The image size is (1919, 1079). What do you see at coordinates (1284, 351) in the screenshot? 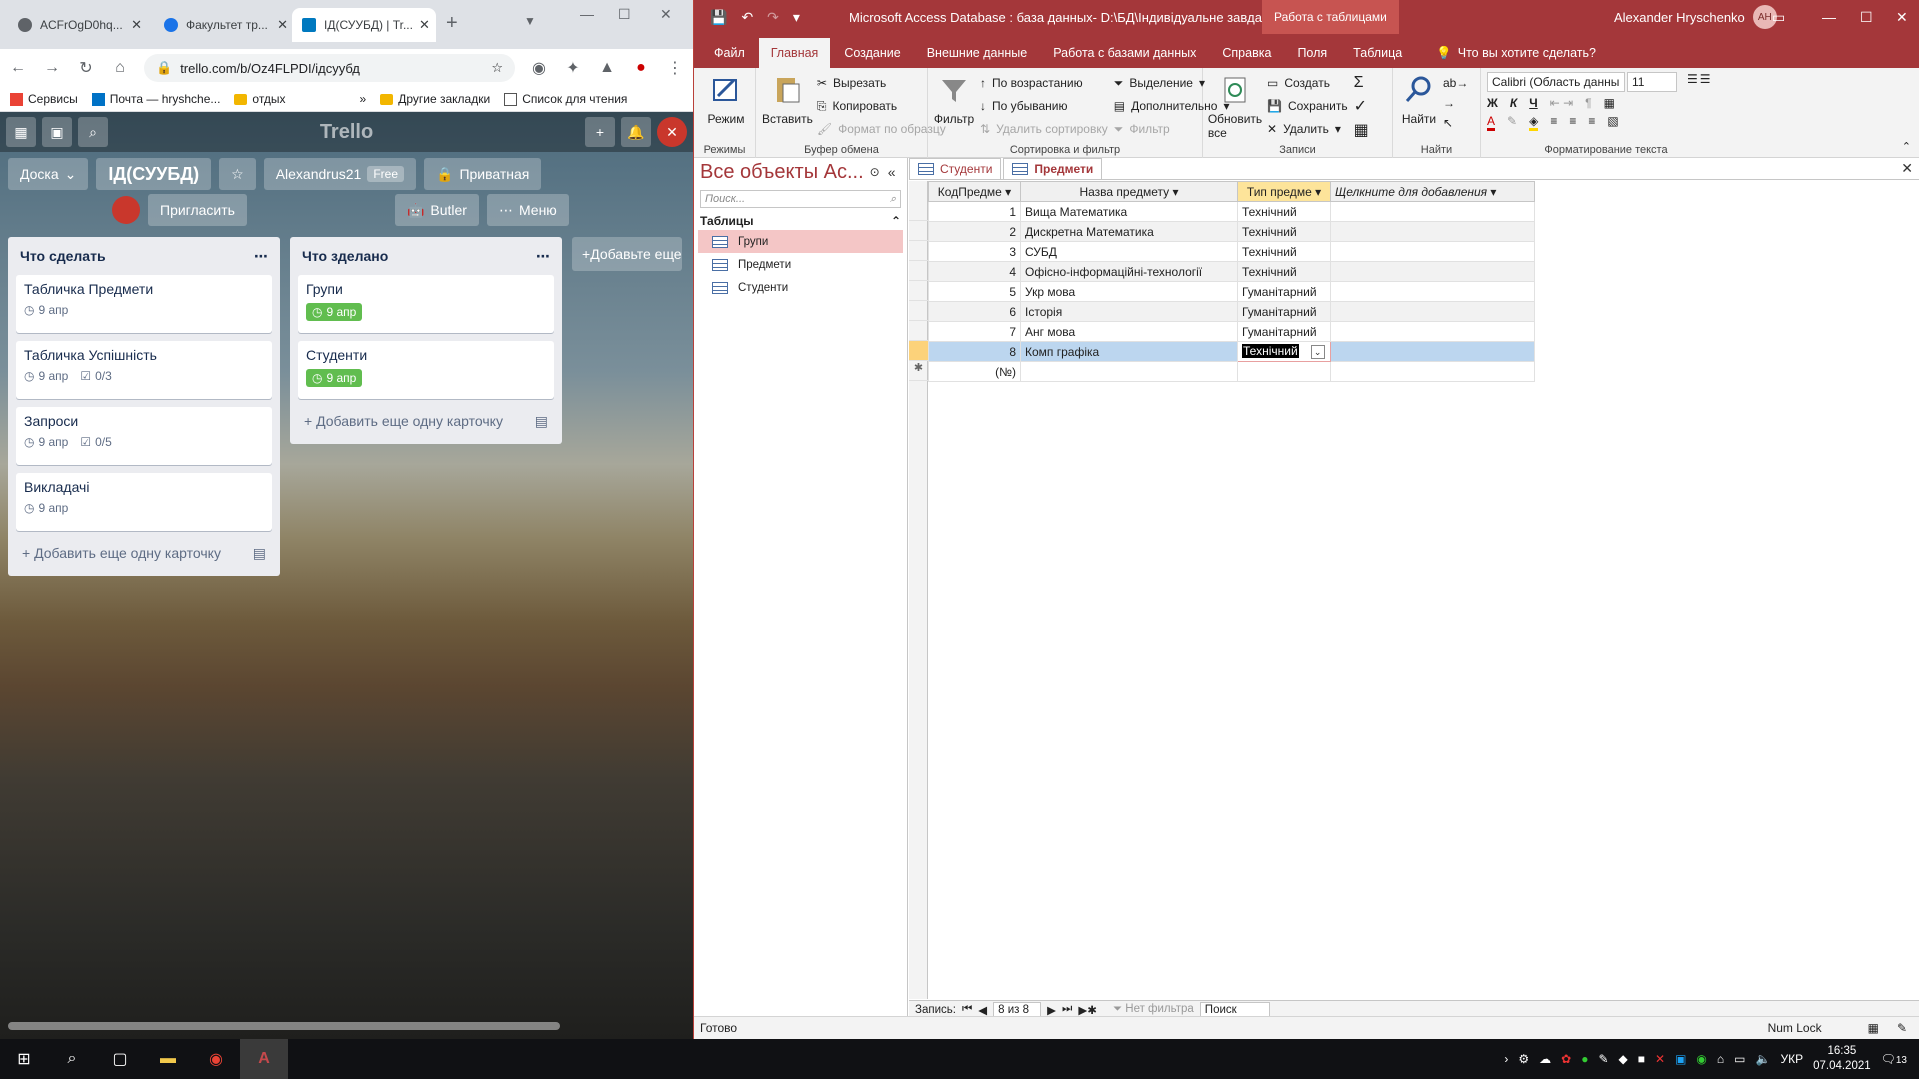
I see `type-combobox: Технічний ⌄` at bounding box center [1284, 351].